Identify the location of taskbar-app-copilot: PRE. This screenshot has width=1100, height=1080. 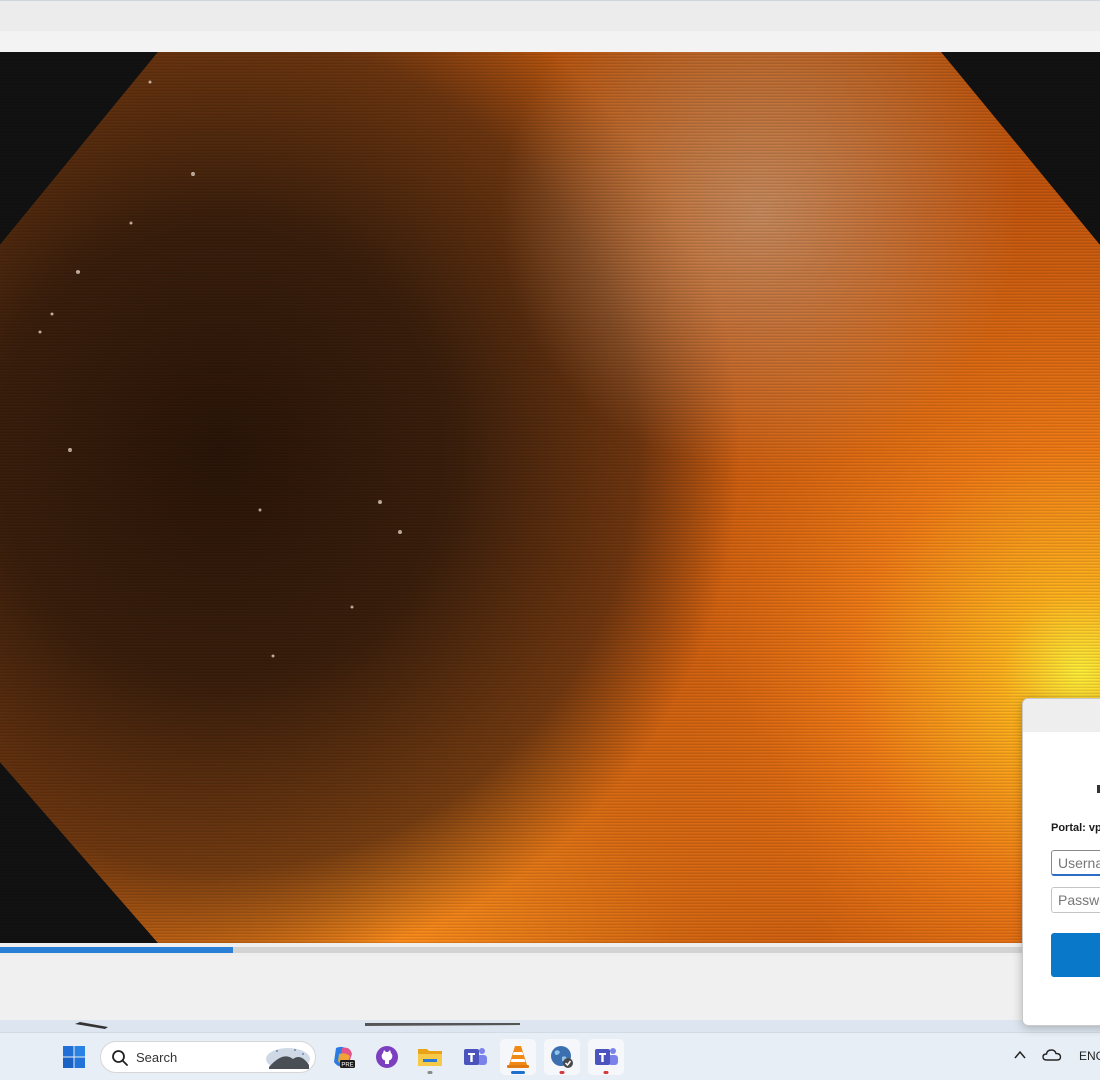
(343, 1057).